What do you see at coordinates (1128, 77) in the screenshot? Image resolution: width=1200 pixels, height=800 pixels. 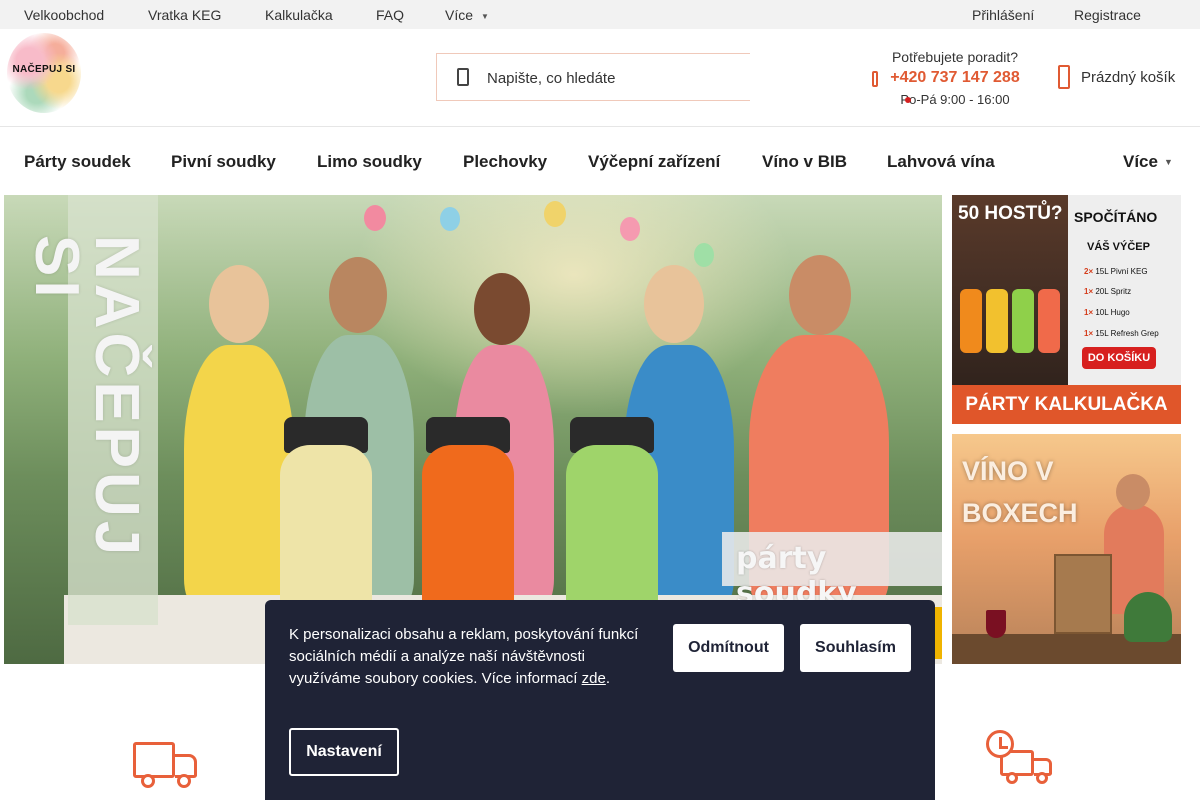 I see `cart-label: Prázdný košík` at bounding box center [1128, 77].